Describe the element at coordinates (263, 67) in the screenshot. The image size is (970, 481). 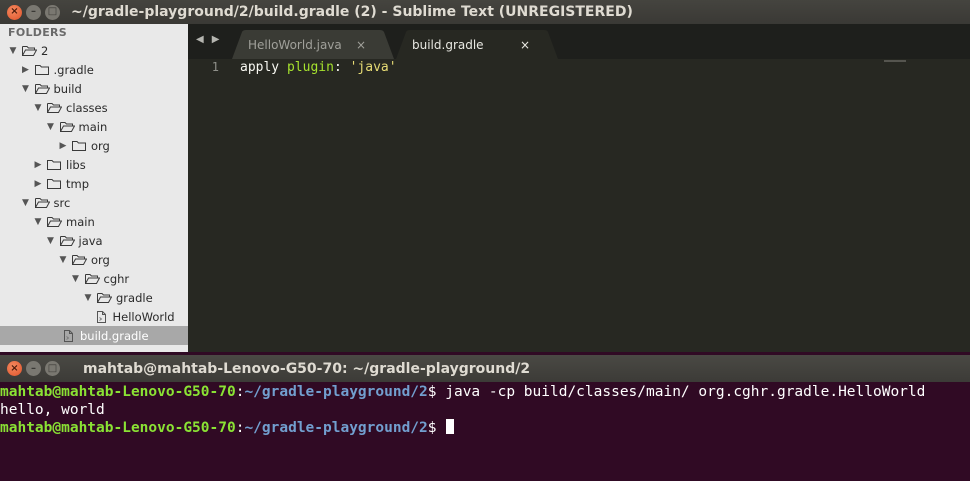
I see `code-token-apply: apply` at that location.